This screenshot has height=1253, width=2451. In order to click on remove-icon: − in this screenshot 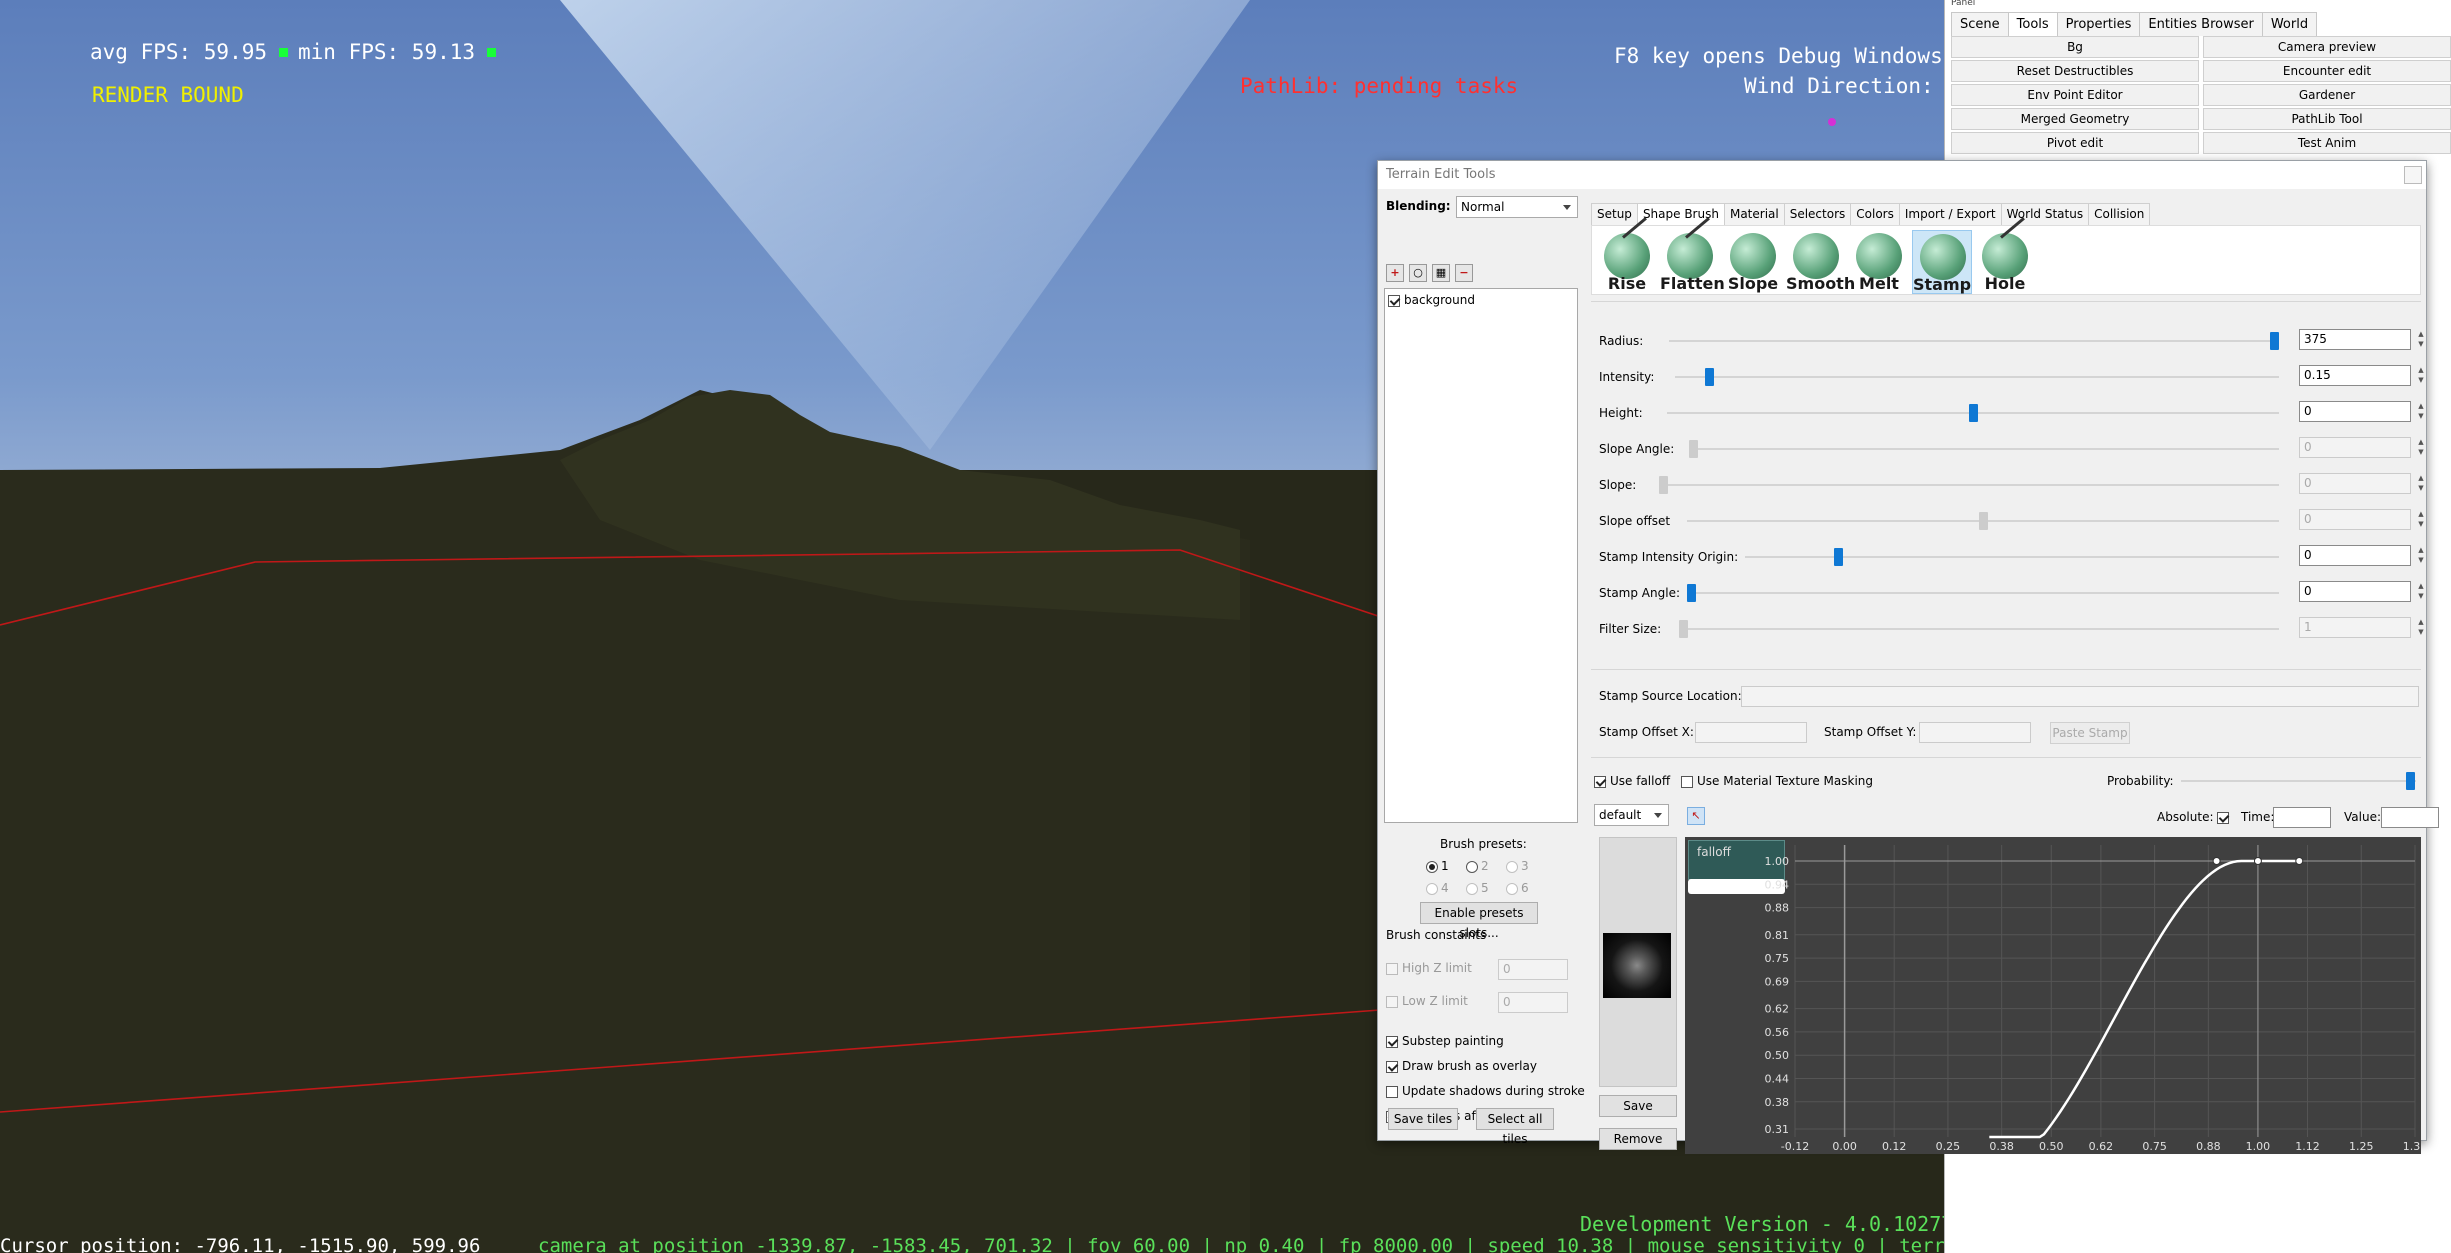, I will do `click(1464, 273)`.